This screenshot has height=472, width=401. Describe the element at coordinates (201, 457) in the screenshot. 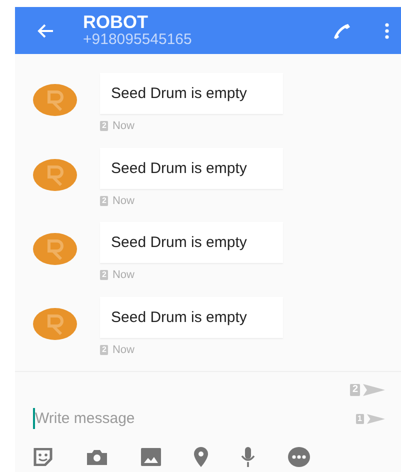

I see `location-pin-icon` at that location.